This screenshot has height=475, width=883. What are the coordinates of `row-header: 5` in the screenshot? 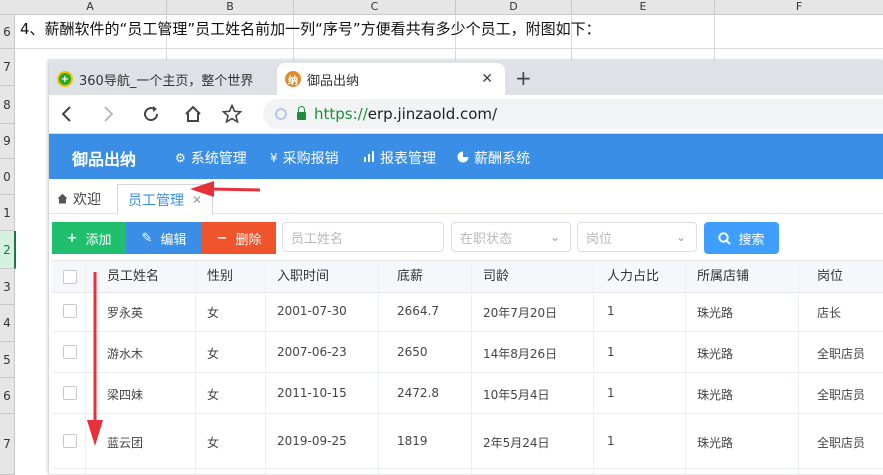 It's located at (7, 360).